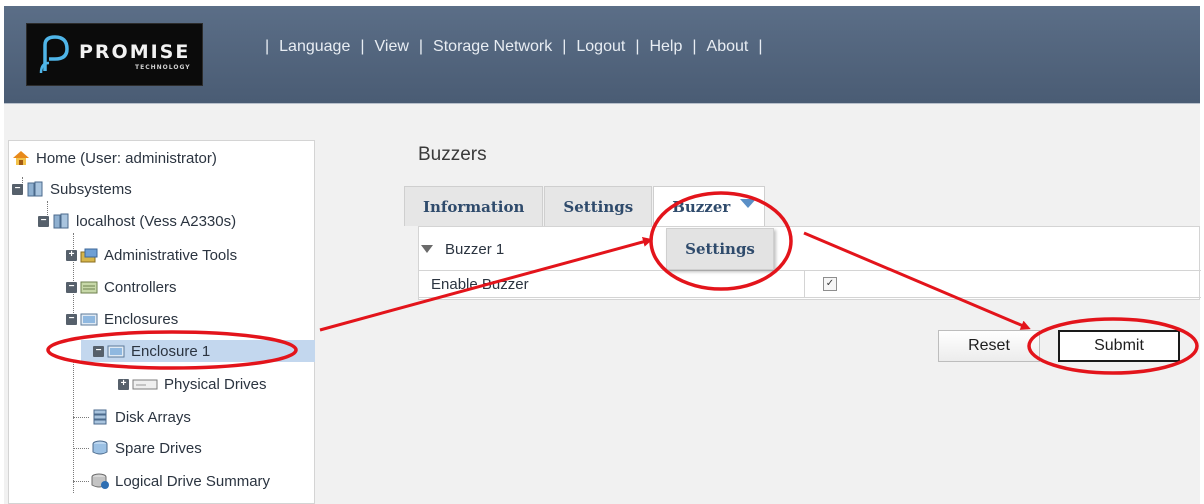  Describe the element at coordinates (21, 158) in the screenshot. I see `home-icon` at that location.